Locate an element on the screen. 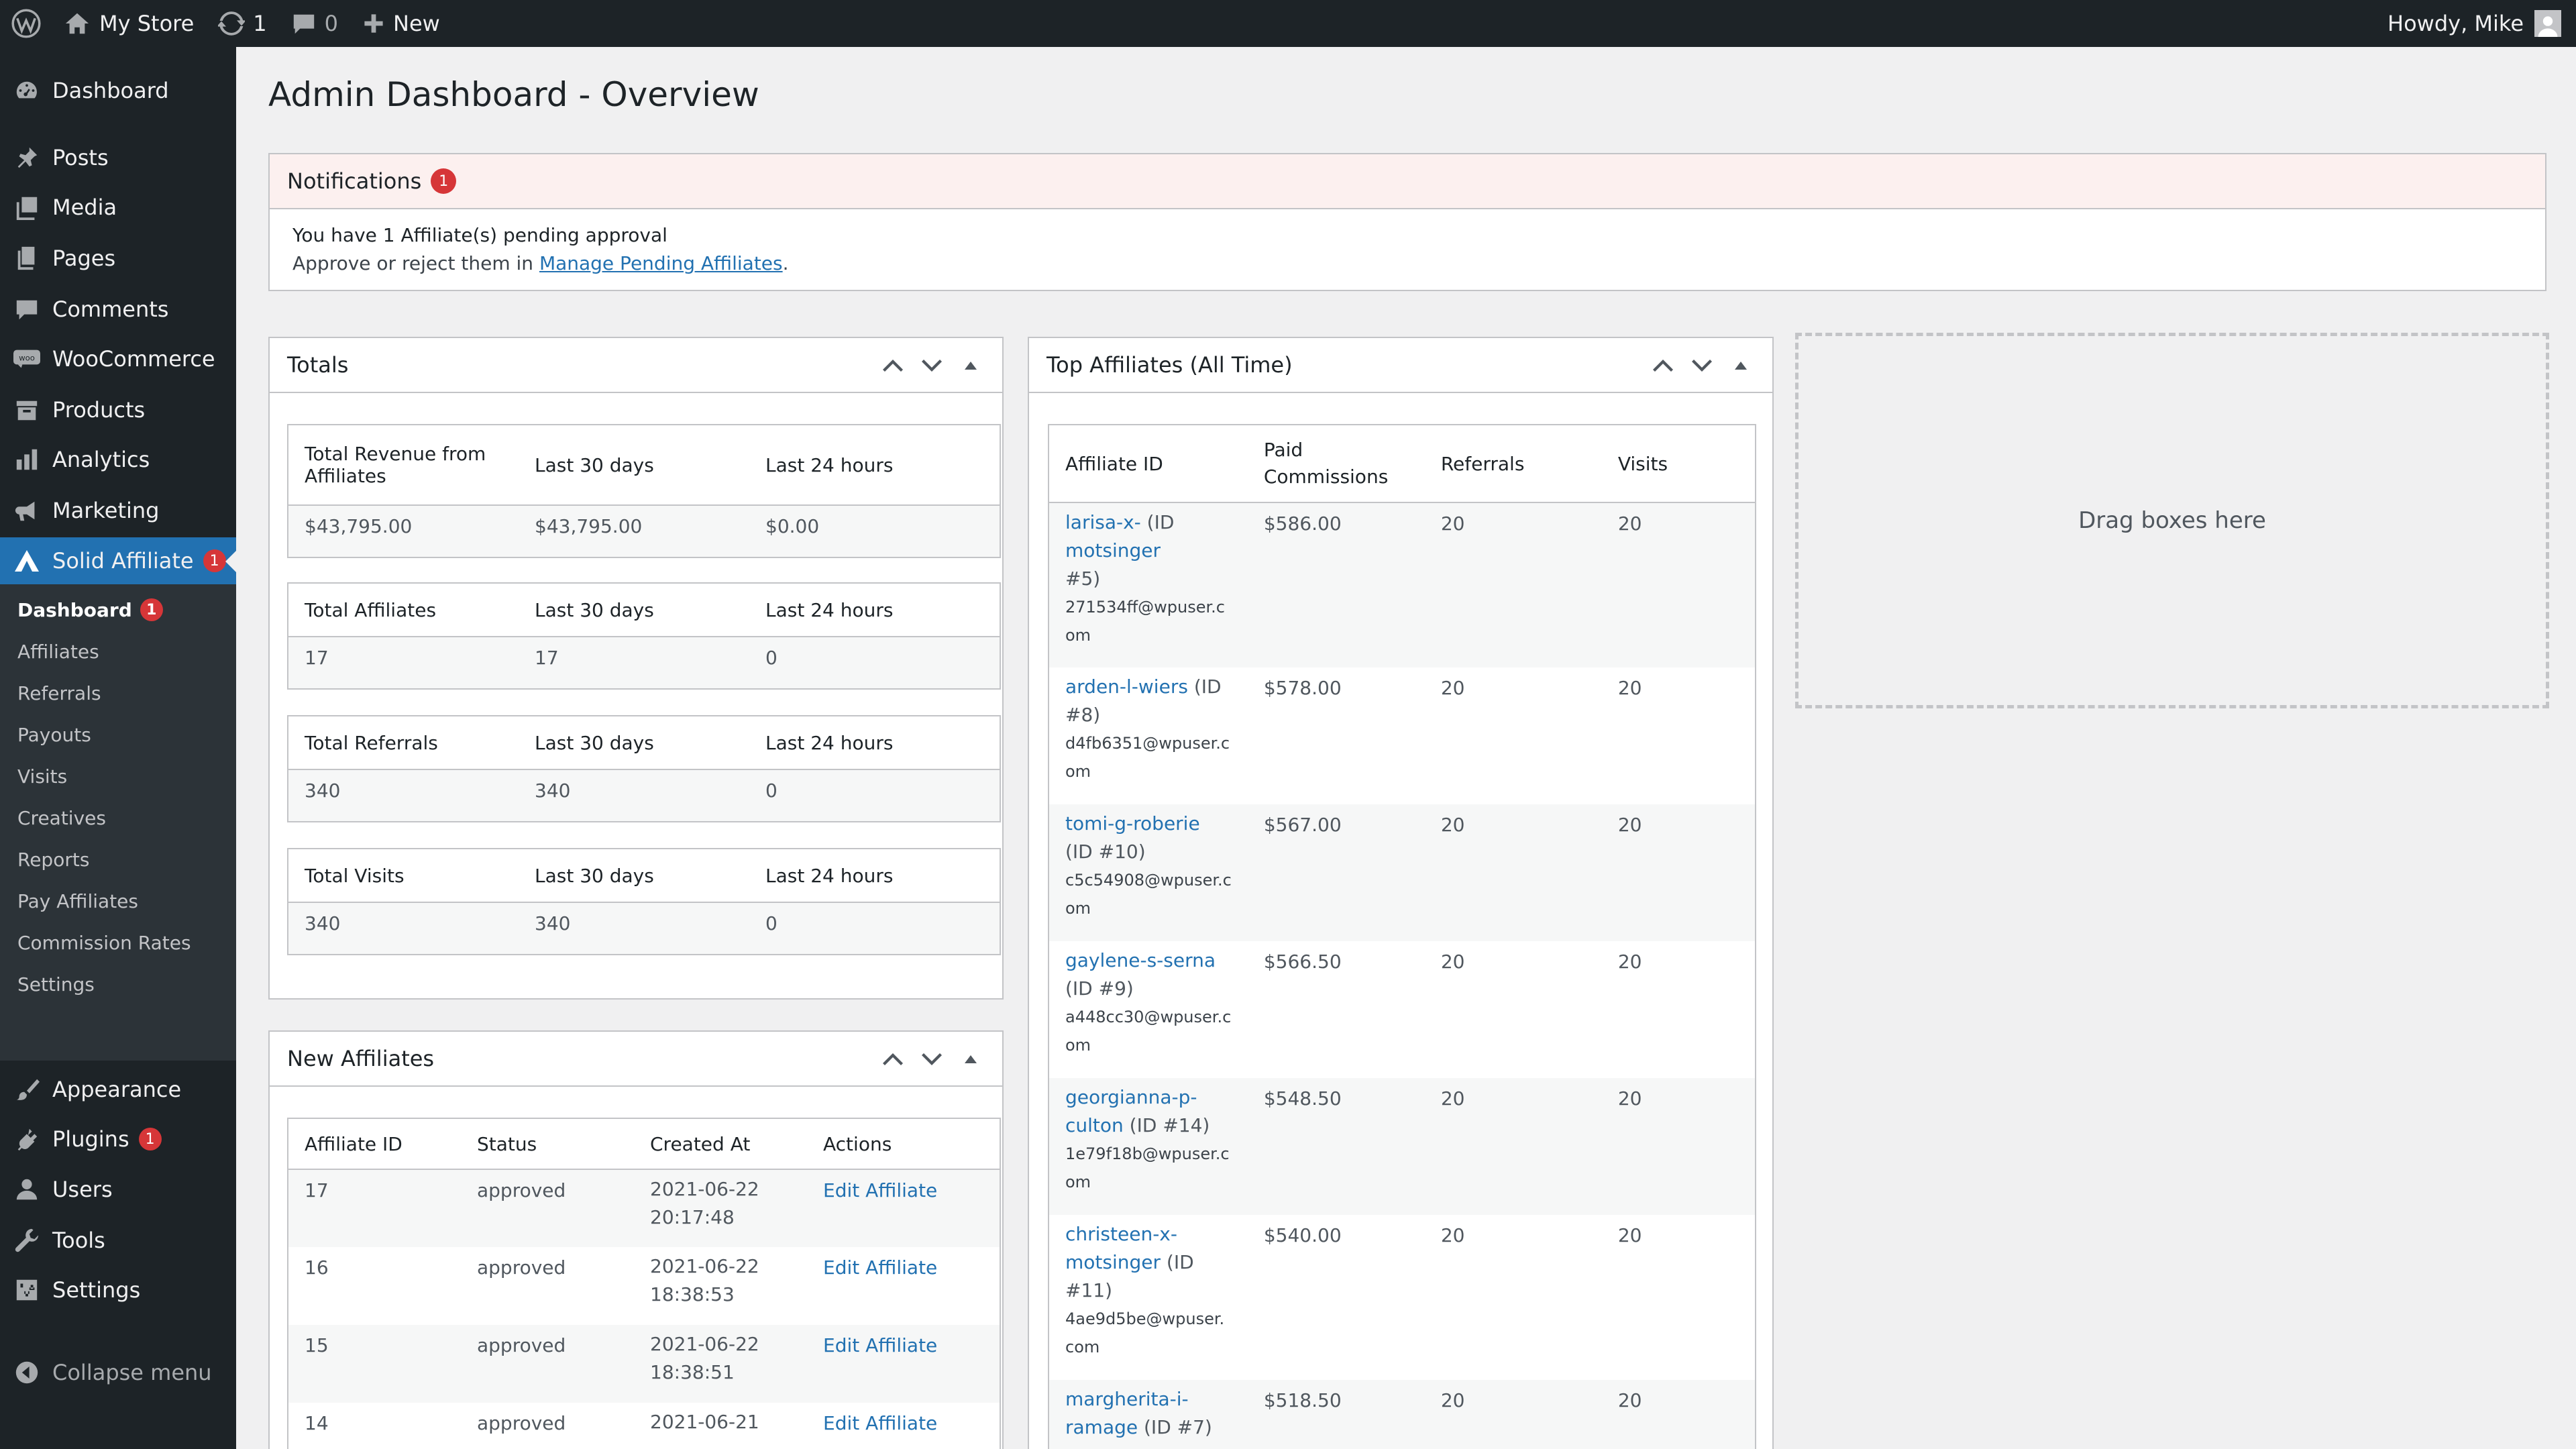 The image size is (2576, 1449). affiliate-id-note: #8) is located at coordinates (1083, 715).